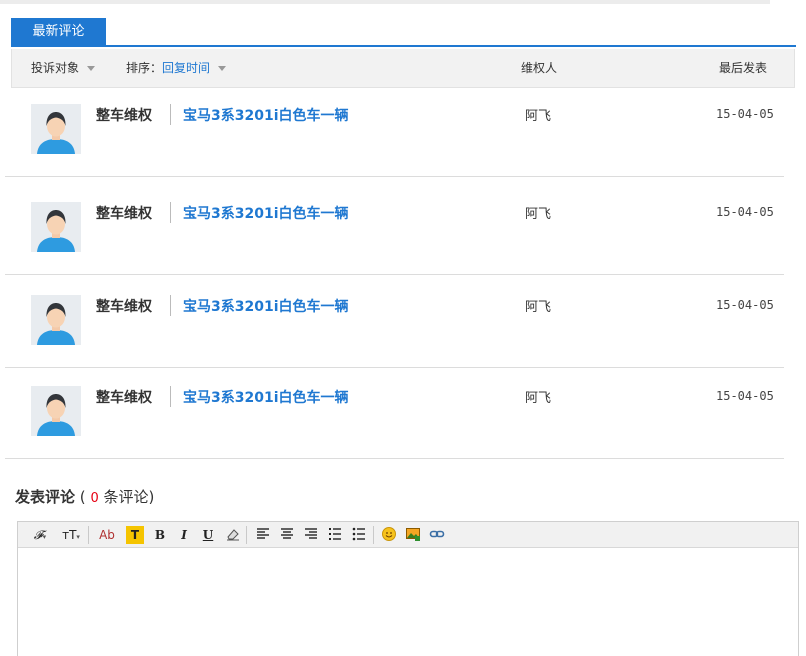  What do you see at coordinates (385, 2) in the screenshot?
I see `top-strip` at bounding box center [385, 2].